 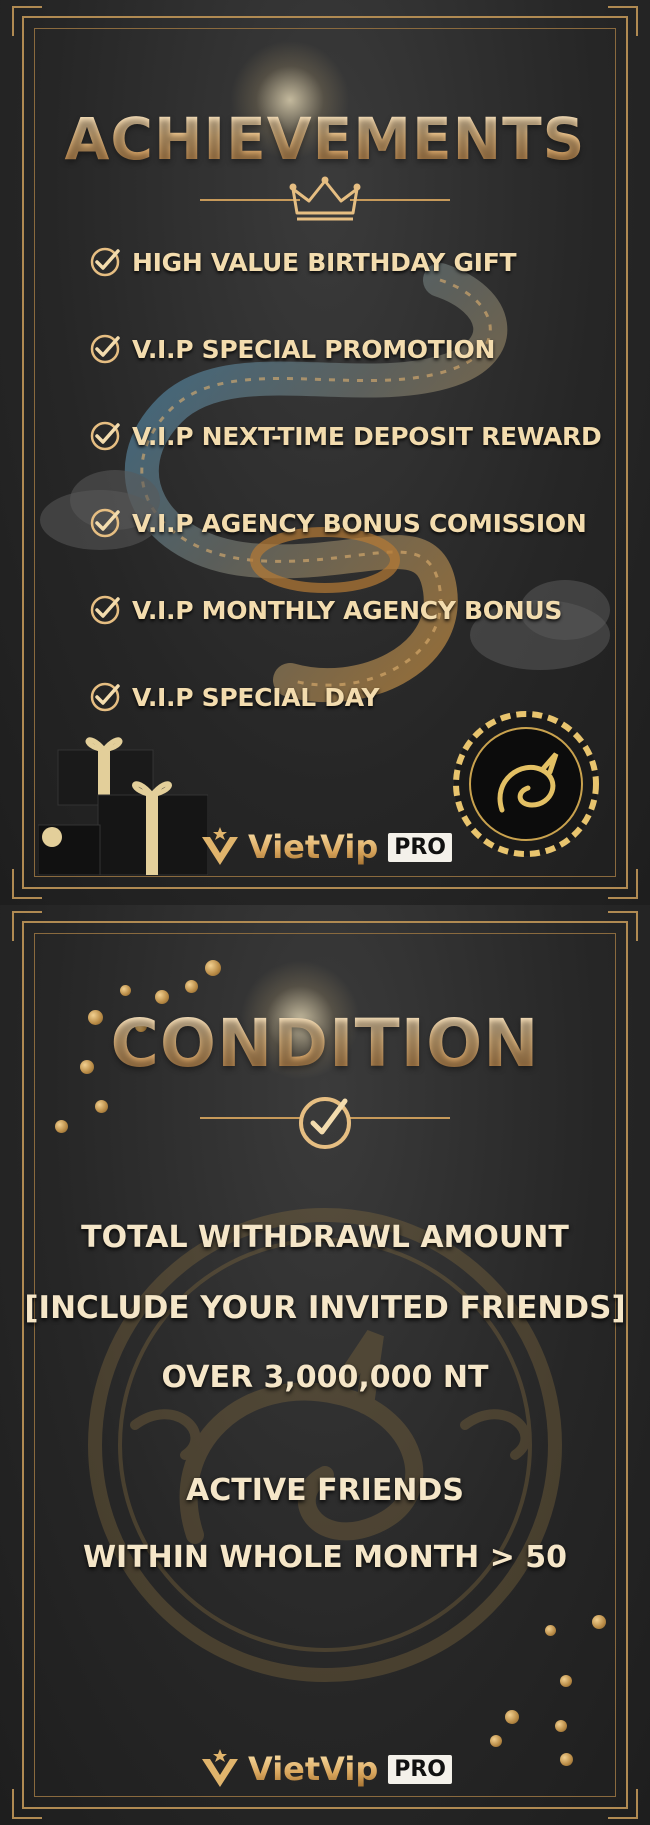 I want to click on achievement-item: V.I.P SPECIAL PROMOTION, so click(x=338, y=349).